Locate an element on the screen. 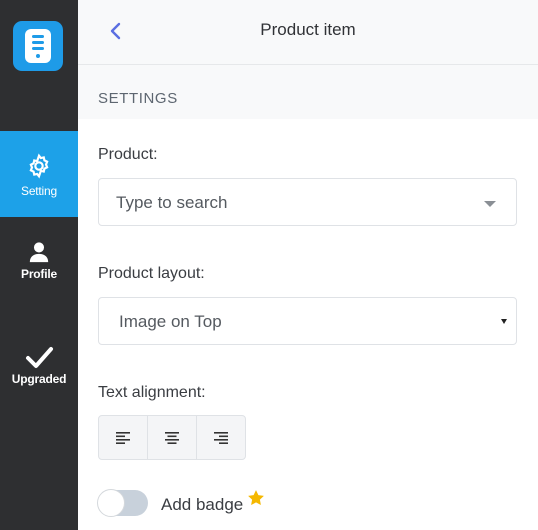 The height and width of the screenshot is (530, 538). toggle-knob is located at coordinates (111, 503).